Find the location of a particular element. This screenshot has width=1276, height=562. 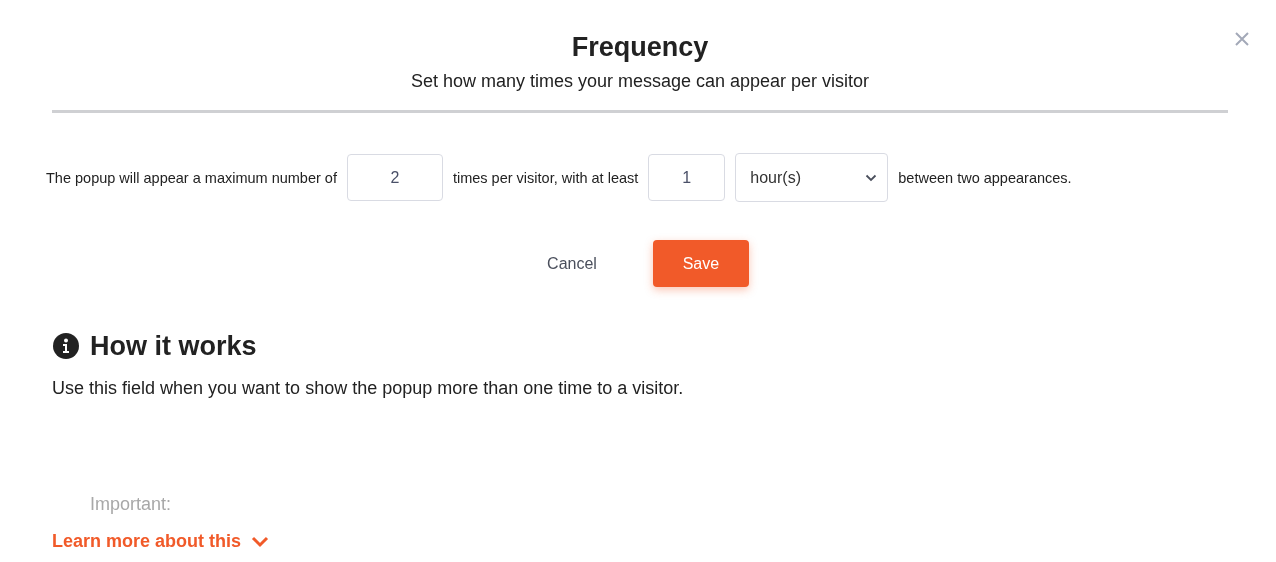

section-heading: How it works is located at coordinates (173, 346).